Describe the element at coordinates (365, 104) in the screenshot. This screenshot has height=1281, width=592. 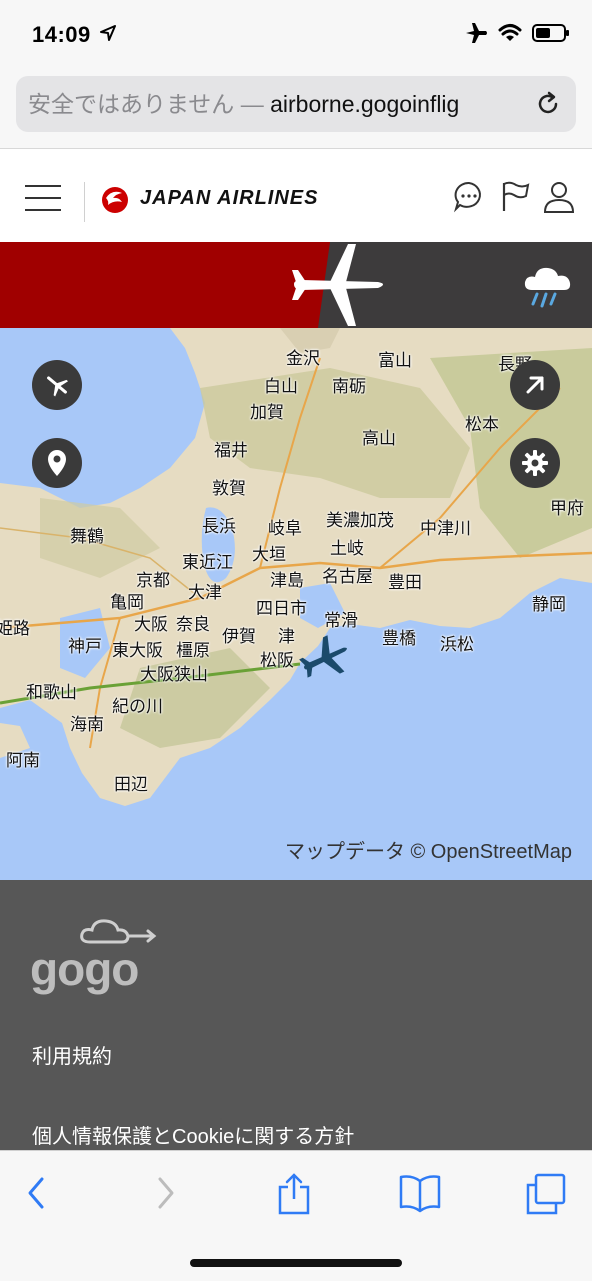
I see `url-domain: airborne.gogoinflig` at that location.